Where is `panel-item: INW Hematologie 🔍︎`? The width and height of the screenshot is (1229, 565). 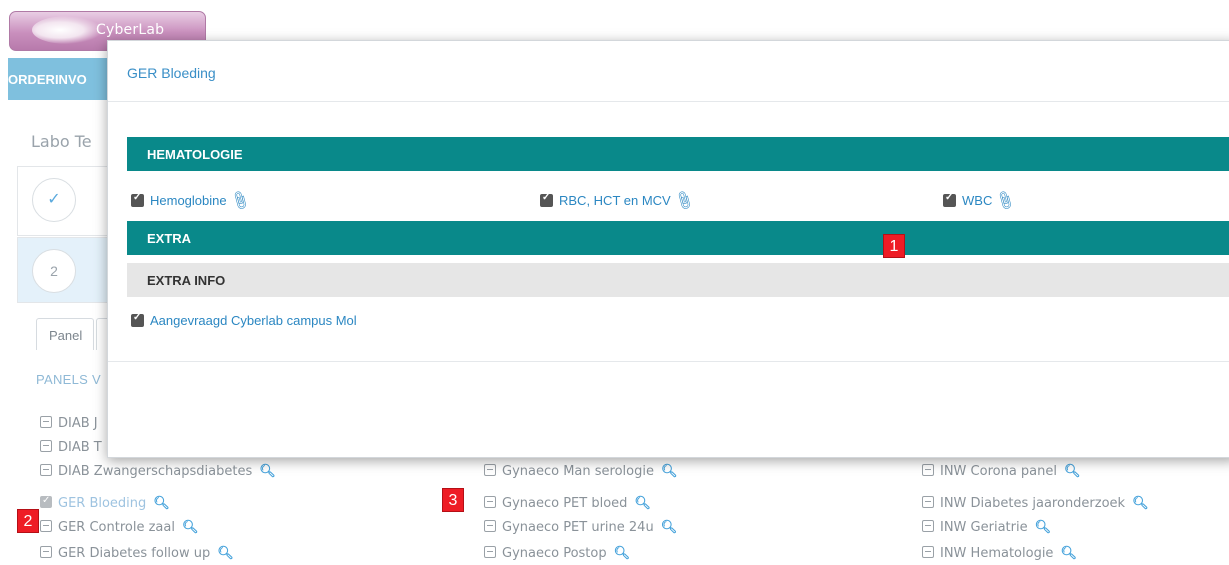
panel-item: INW Hematologie 🔍︎ is located at coordinates (999, 553).